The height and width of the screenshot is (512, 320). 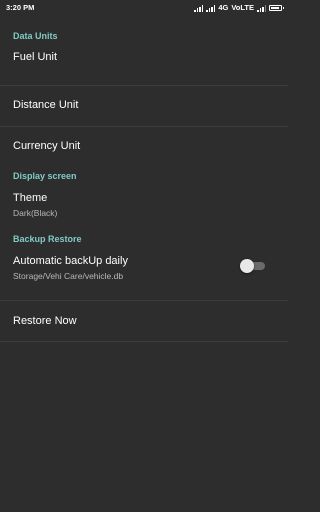 I want to click on theme-item: Theme Dark(Black), so click(x=144, y=208).